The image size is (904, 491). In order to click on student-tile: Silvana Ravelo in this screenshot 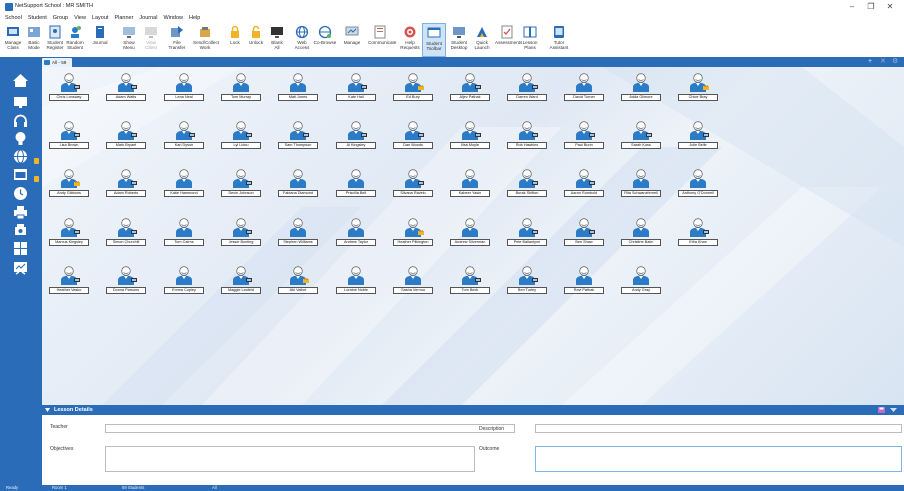, I will do `click(413, 185)`.